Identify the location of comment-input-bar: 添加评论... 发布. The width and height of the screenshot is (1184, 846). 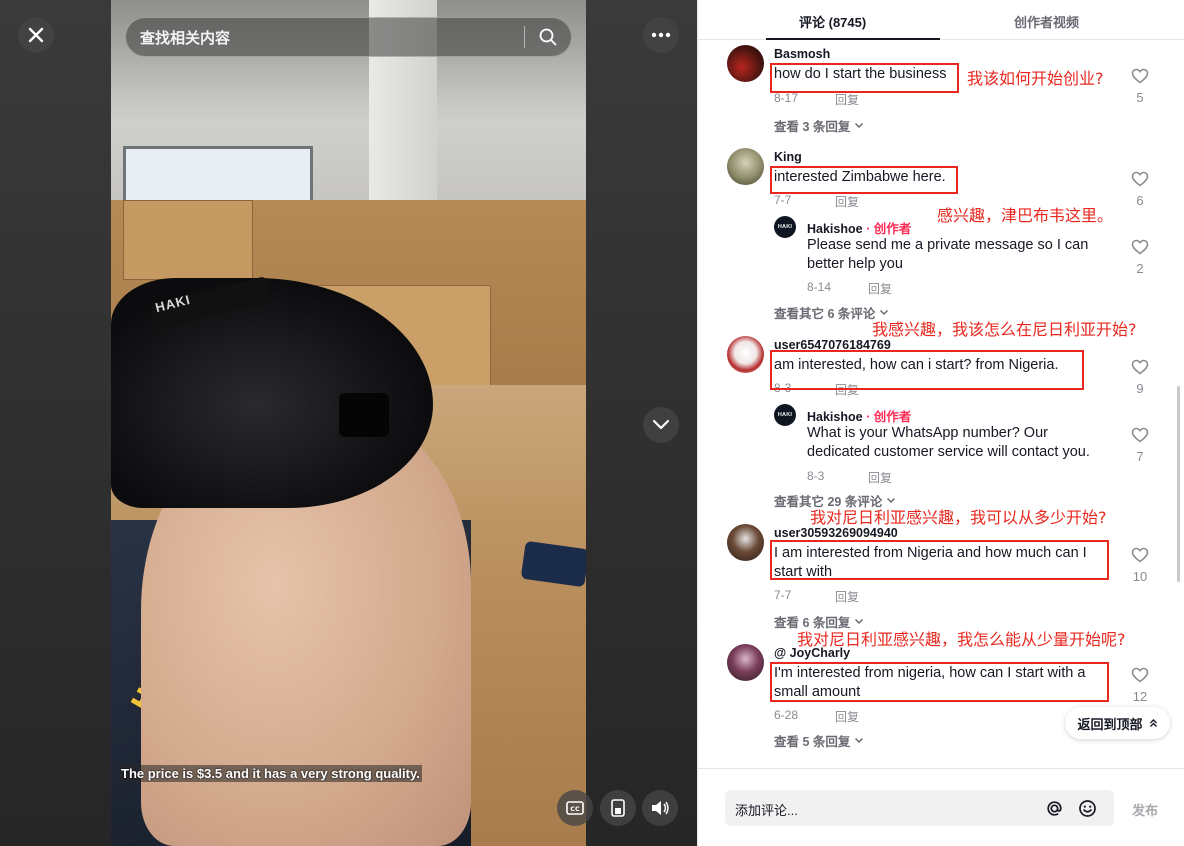
(941, 807).